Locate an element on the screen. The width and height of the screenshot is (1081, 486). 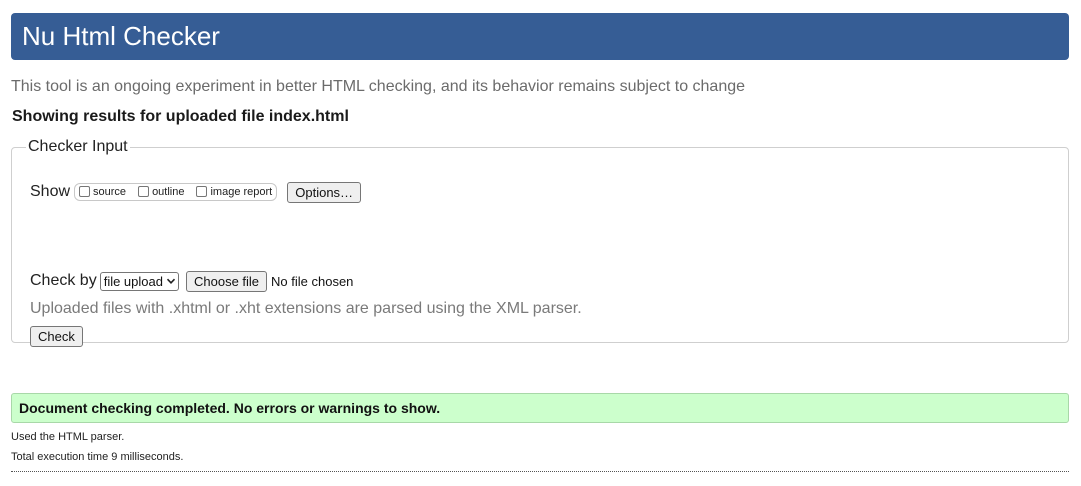
chevron-down-icon is located at coordinates (171, 281).